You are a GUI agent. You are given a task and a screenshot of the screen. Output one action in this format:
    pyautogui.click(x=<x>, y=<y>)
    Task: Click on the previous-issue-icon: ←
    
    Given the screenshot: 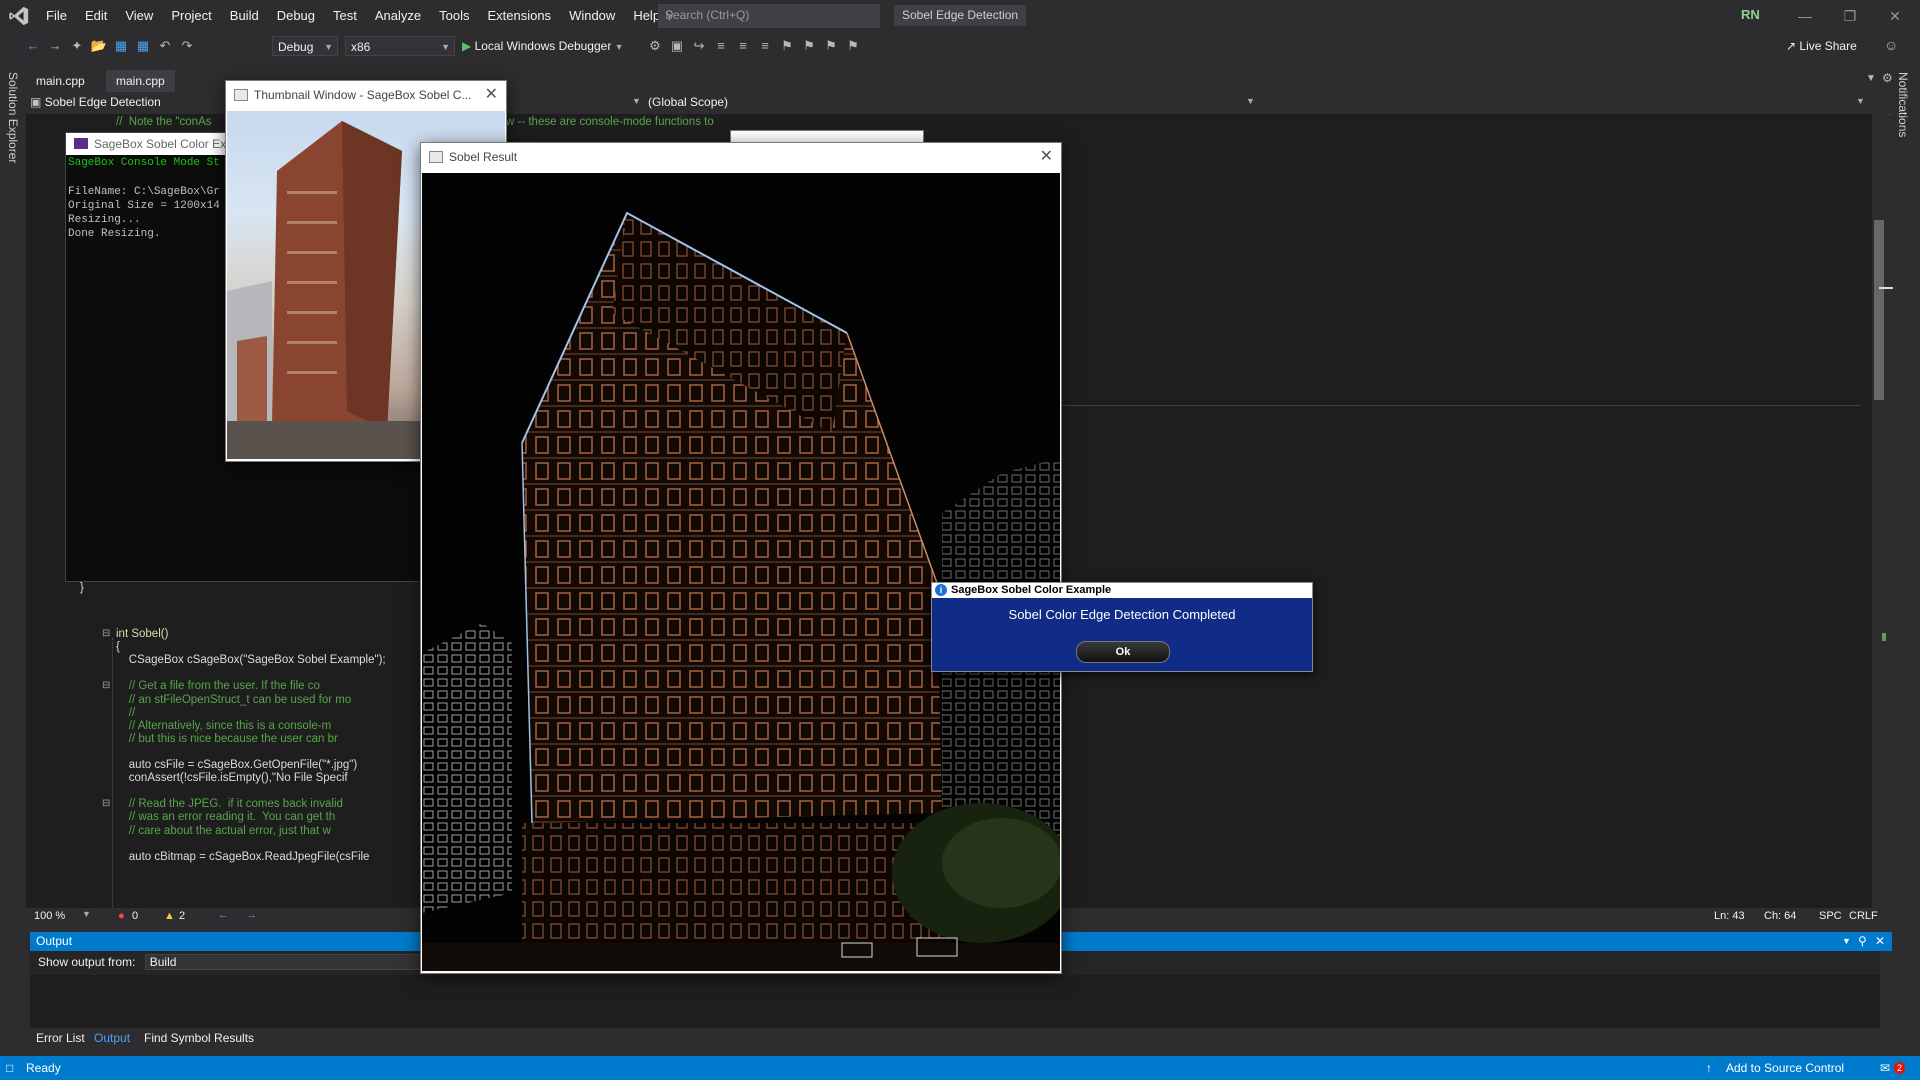 What is the action you would take?
    pyautogui.click(x=223, y=915)
    